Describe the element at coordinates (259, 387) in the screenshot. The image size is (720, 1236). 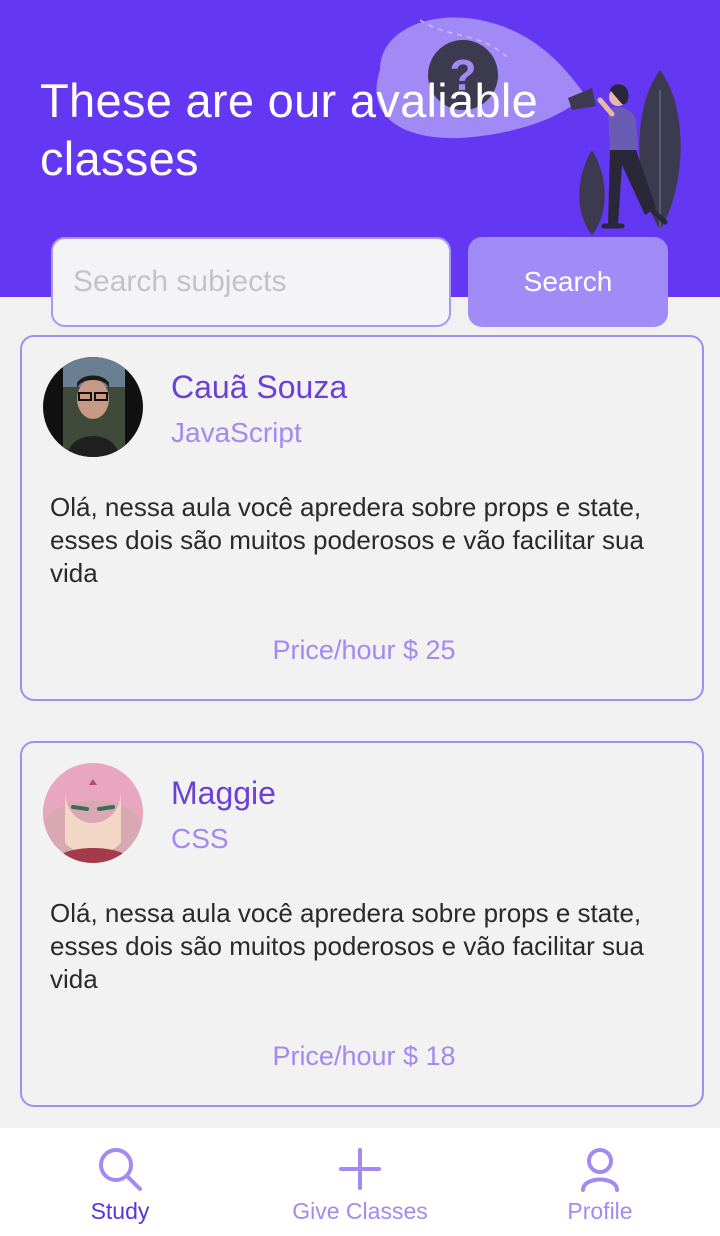
I see `teacher-name: Cauã Souza` at that location.